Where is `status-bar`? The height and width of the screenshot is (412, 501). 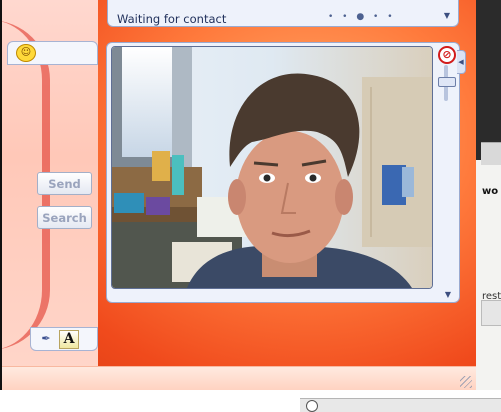
status-bar is located at coordinates (239, 378).